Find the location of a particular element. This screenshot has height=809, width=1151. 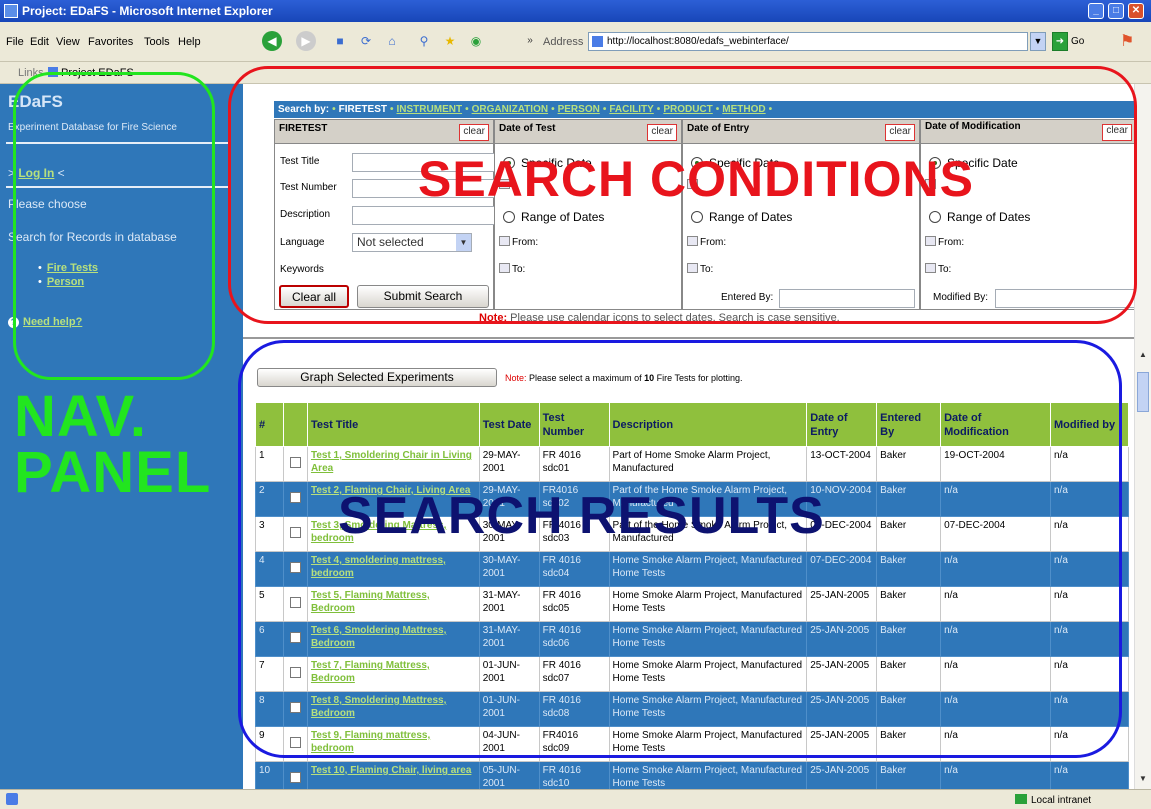

menu-tools: Tools is located at coordinates (157, 42).